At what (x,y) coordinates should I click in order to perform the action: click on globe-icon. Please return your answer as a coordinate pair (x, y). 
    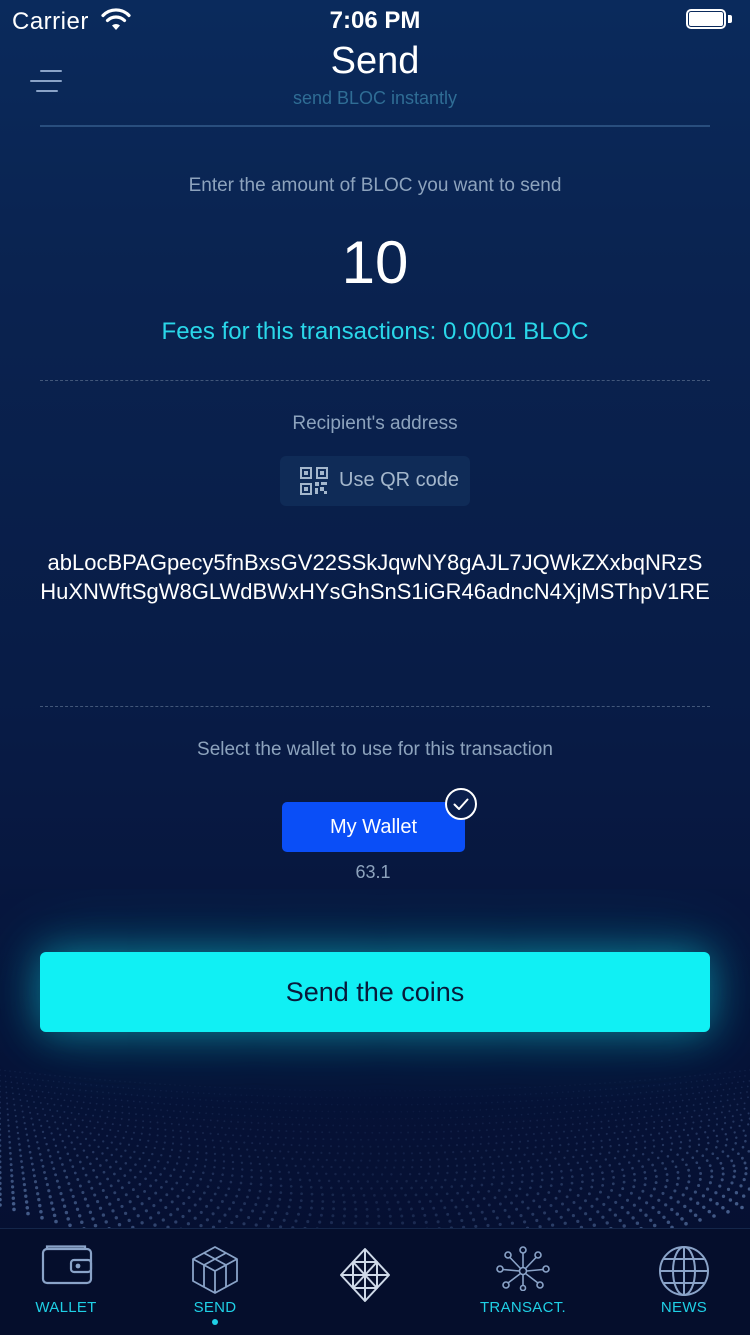
    Looking at the image, I should click on (684, 1271).